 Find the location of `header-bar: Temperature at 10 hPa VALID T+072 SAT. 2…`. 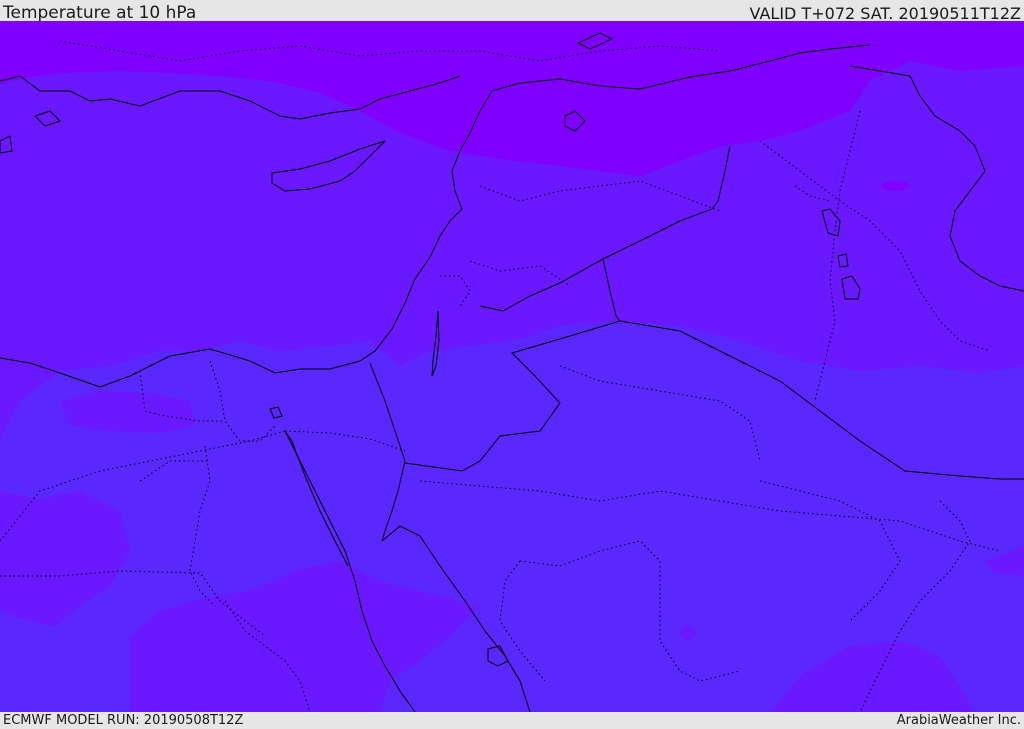

header-bar: Temperature at 10 hPa VALID T+072 SAT. 2… is located at coordinates (512, 11).